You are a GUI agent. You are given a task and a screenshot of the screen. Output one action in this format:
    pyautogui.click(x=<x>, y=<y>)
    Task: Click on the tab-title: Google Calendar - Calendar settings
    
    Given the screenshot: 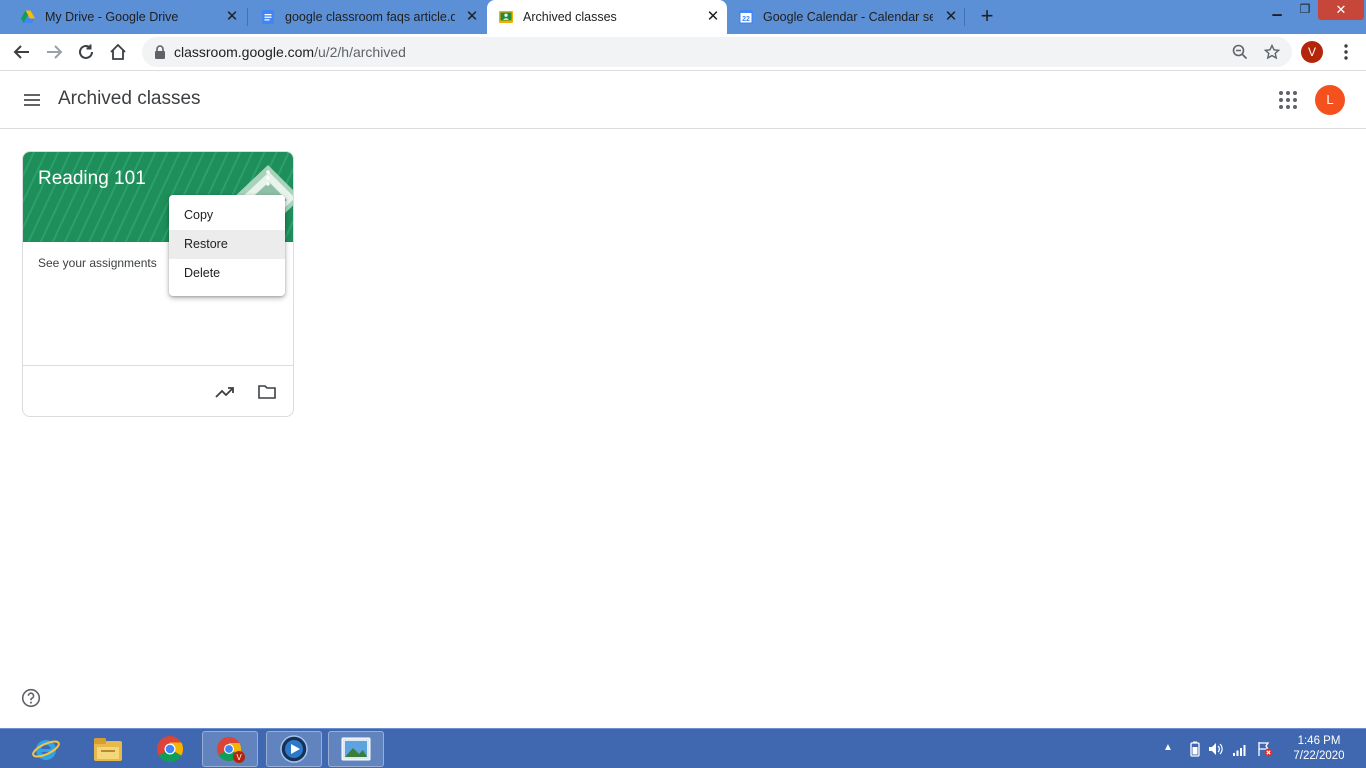 What is the action you would take?
    pyautogui.click(x=848, y=17)
    